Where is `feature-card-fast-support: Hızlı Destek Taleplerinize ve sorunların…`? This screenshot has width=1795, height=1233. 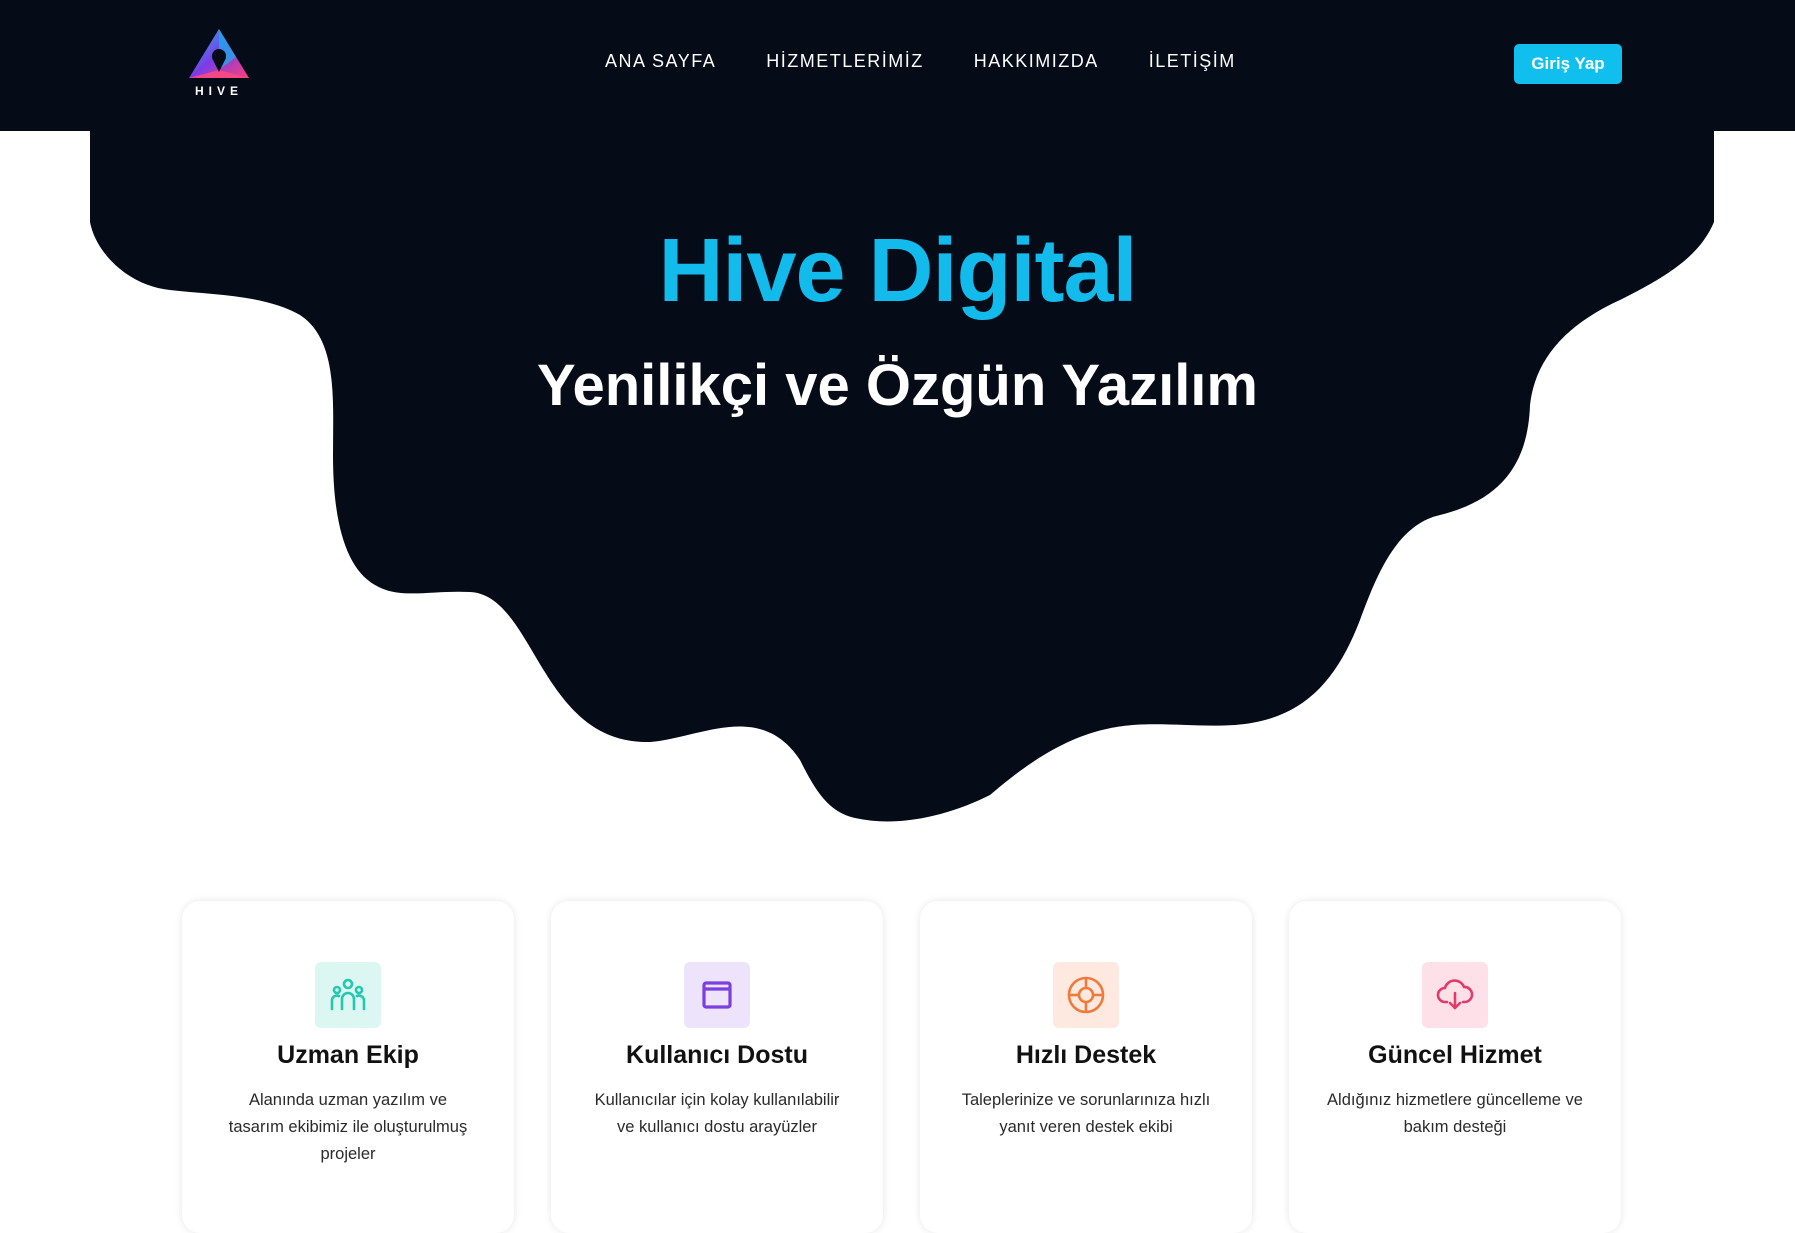
feature-card-fast-support: Hızlı Destek Taleplerinize ve sorunların… is located at coordinates (1086, 1067).